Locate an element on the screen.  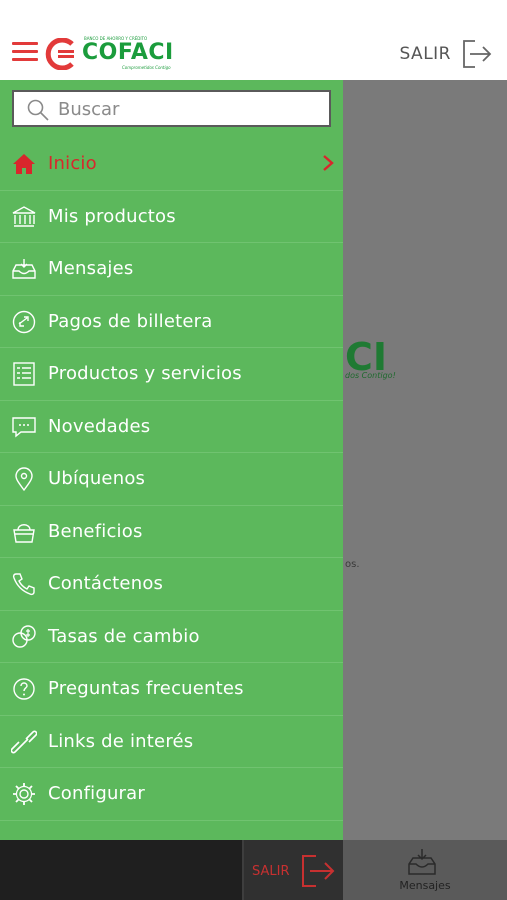
bottom-logout-label: SALIR is located at coordinates (271, 871).